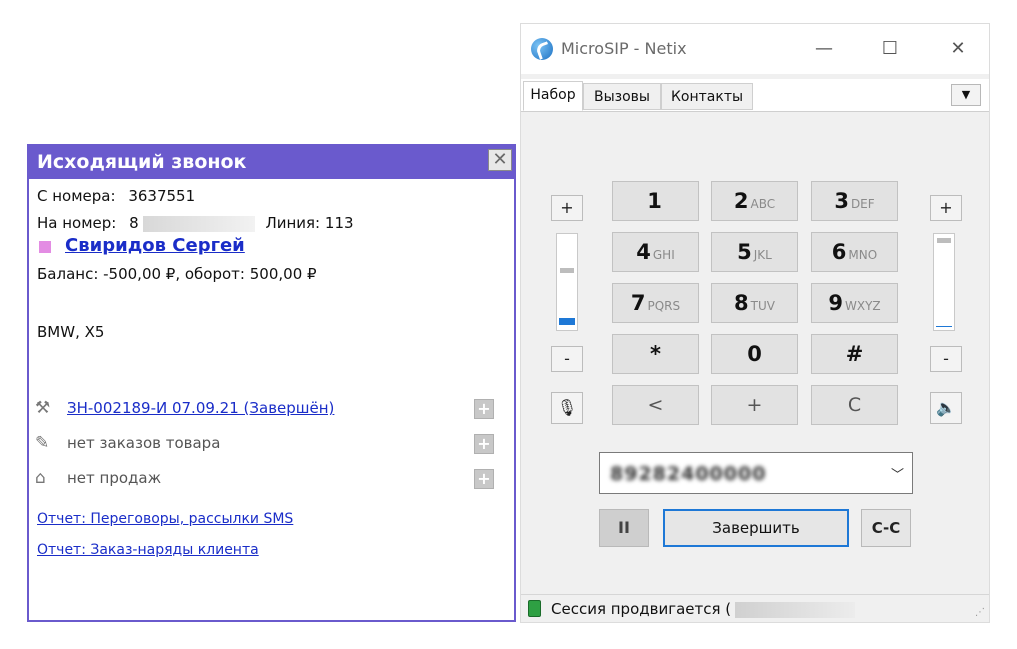 This screenshot has width=1017, height=649. Describe the element at coordinates (897, 473) in the screenshot. I see `chevron-down-icon: ﹀` at that location.